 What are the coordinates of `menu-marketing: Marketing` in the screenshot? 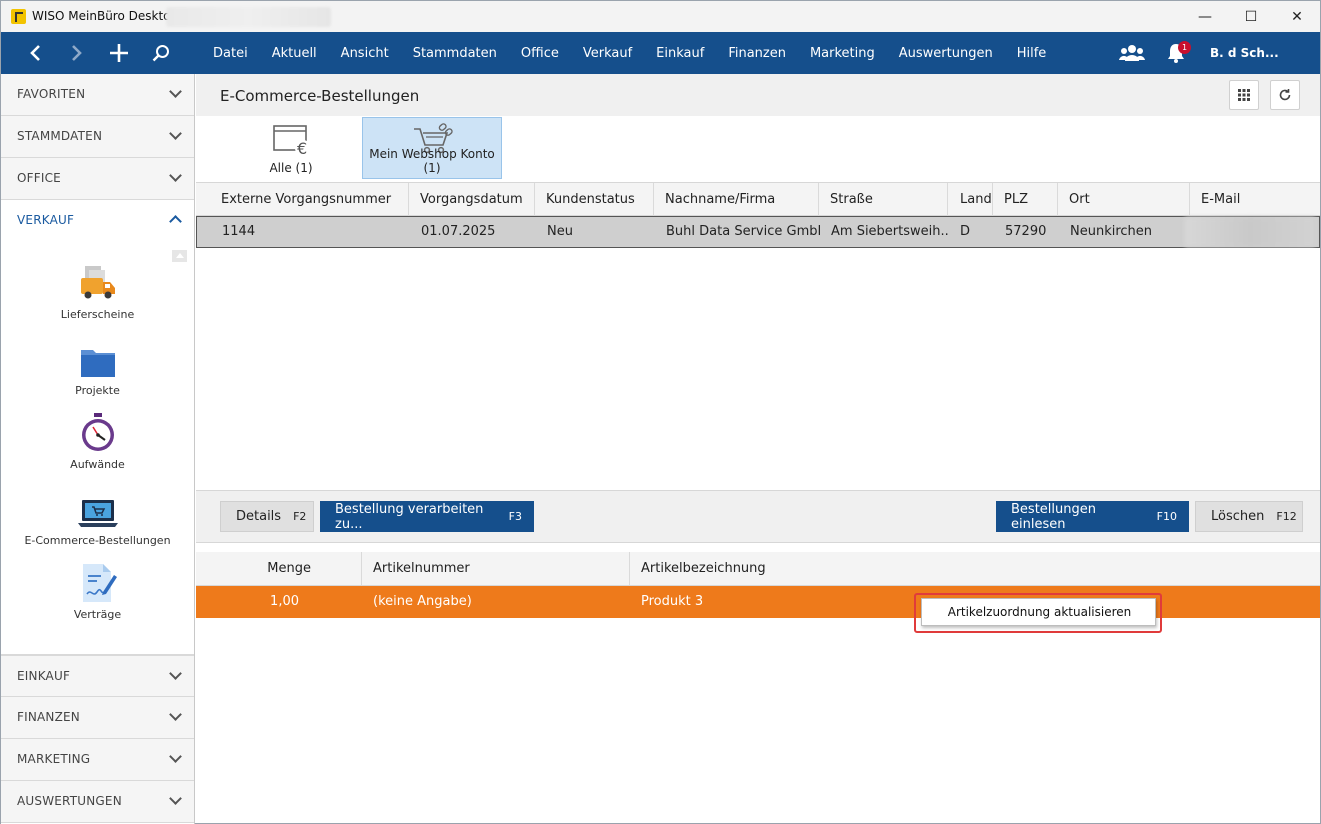 It's located at (842, 53).